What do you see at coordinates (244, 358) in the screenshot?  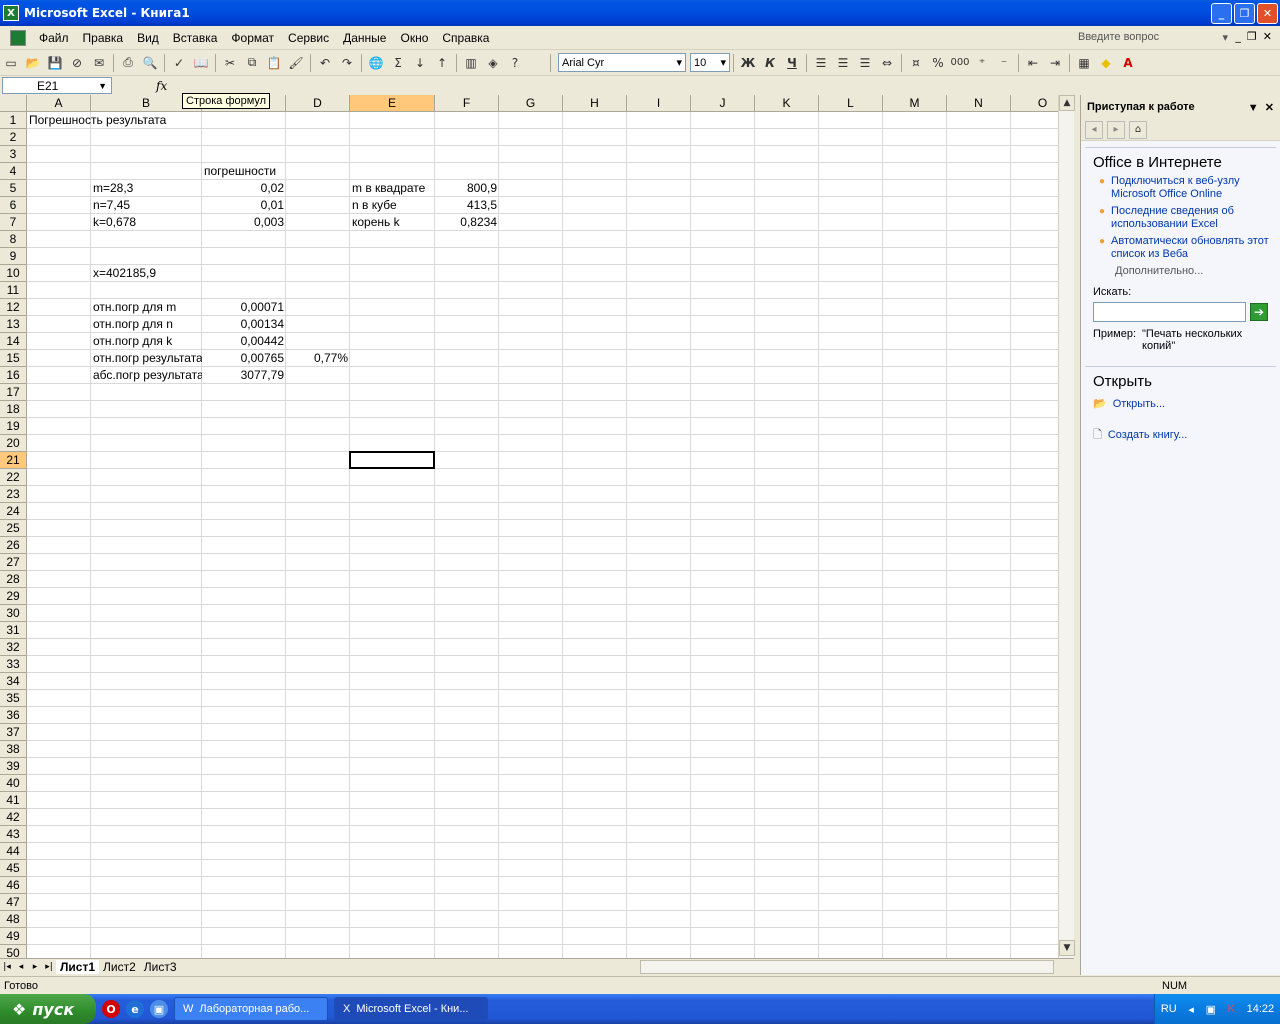 I see `cell-C15: 0,00765` at bounding box center [244, 358].